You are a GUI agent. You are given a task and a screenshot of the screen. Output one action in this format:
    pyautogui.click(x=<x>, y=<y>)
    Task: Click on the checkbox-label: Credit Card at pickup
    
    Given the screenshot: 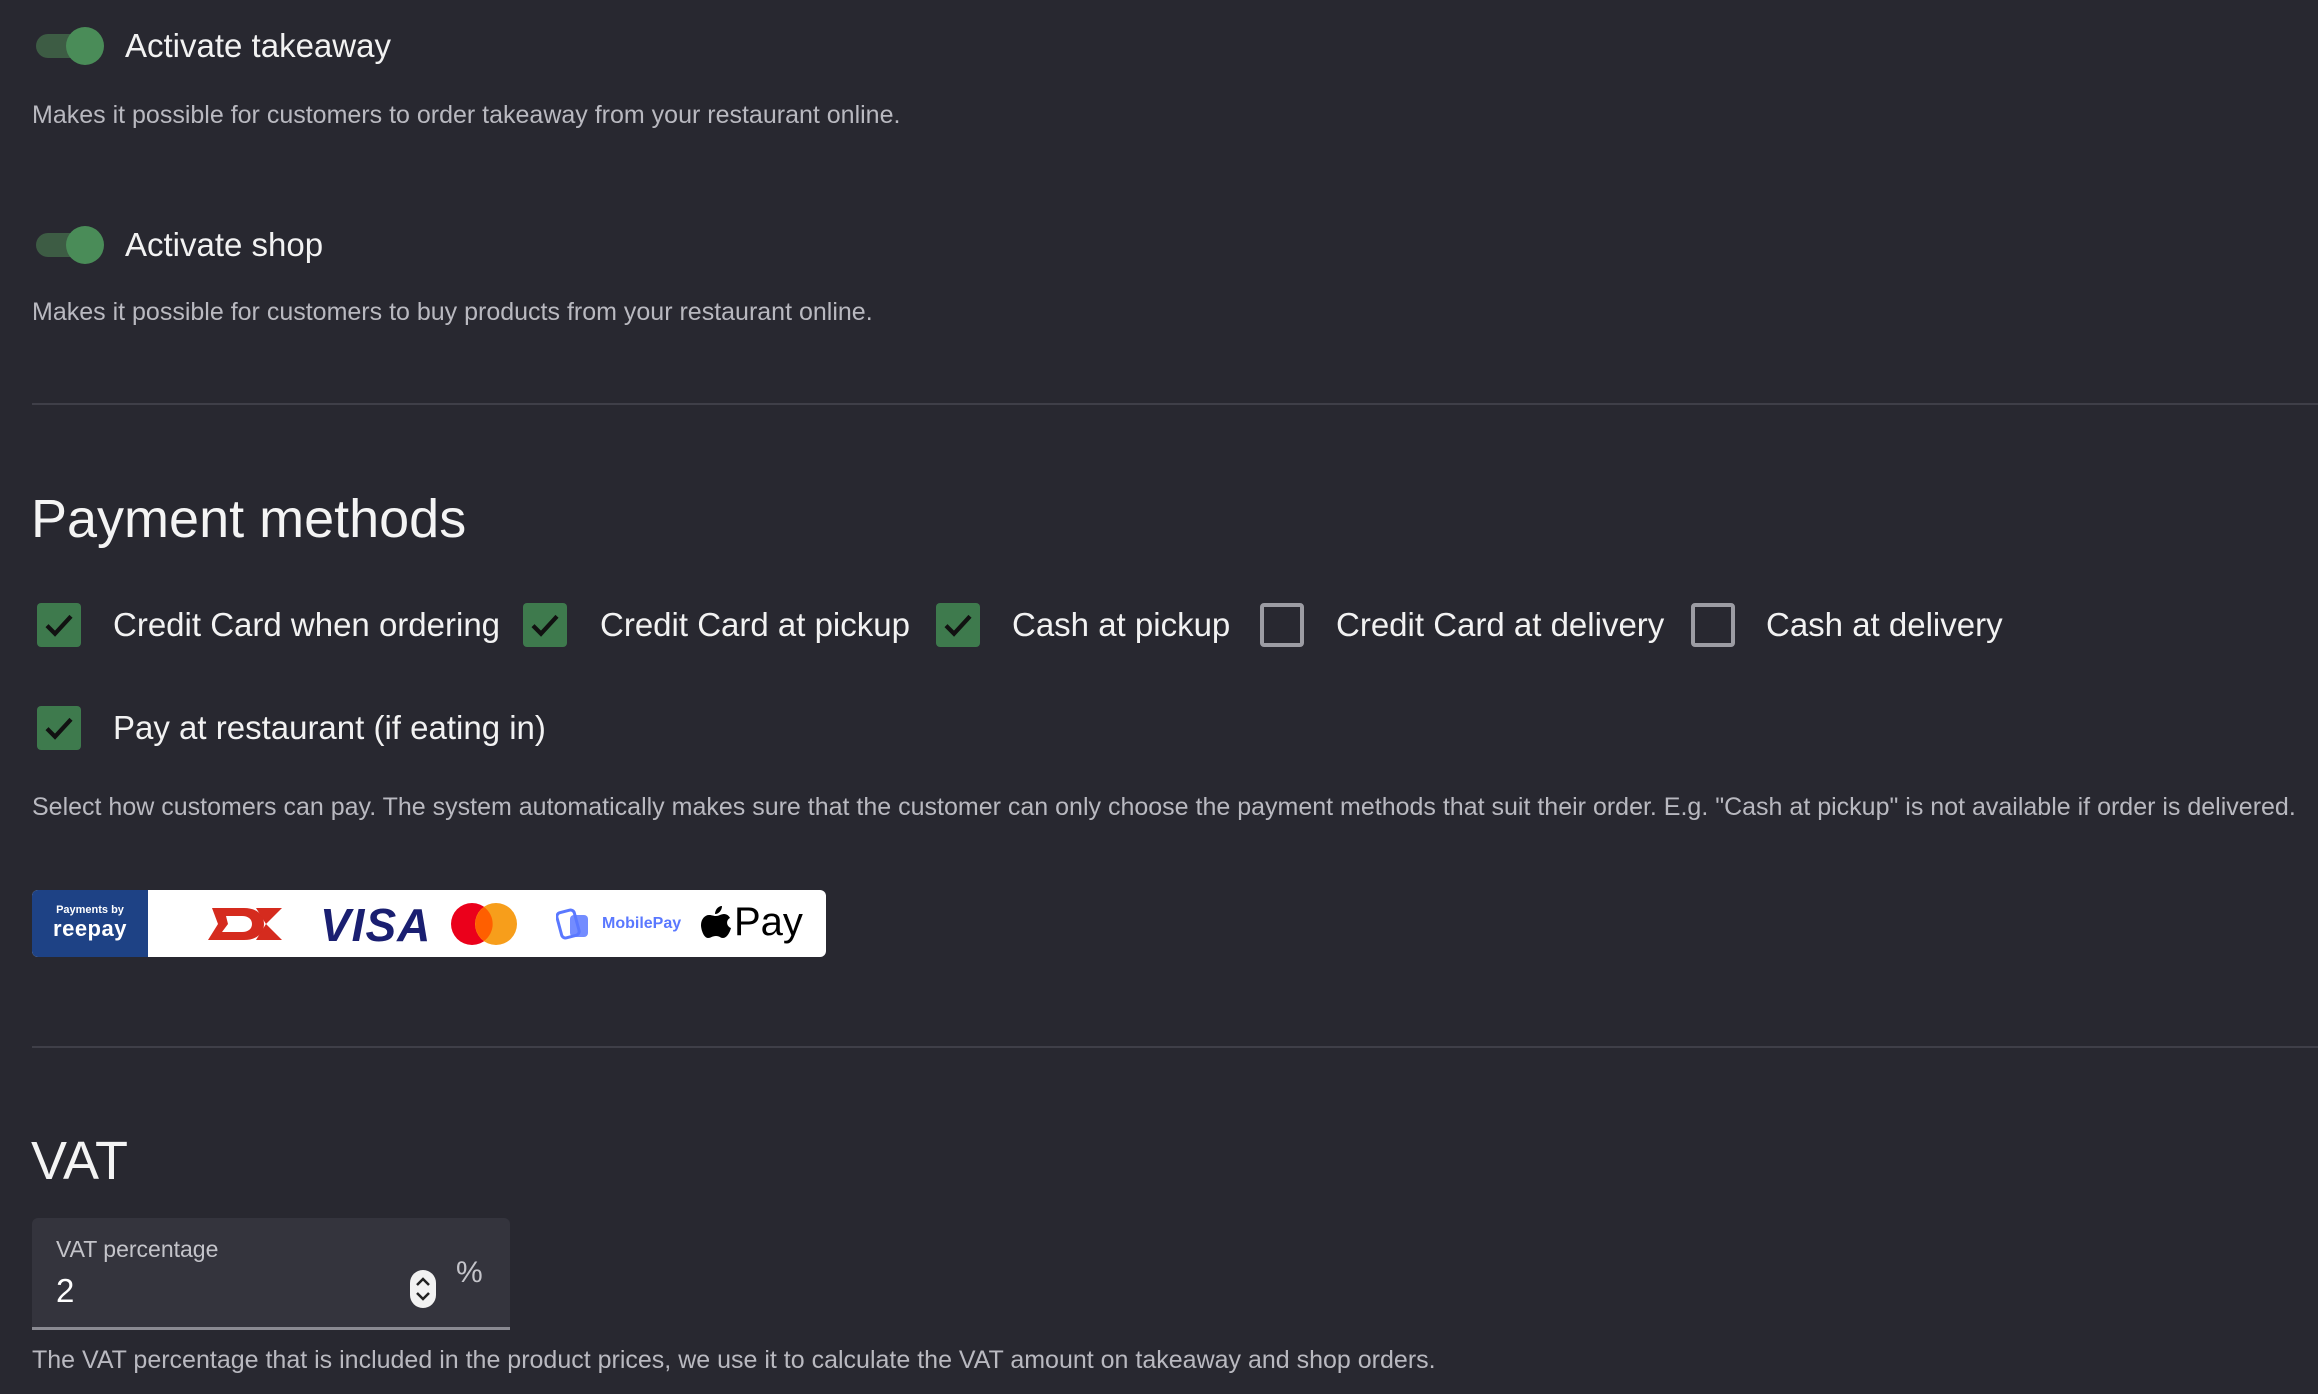 What is the action you would take?
    pyautogui.click(x=755, y=625)
    